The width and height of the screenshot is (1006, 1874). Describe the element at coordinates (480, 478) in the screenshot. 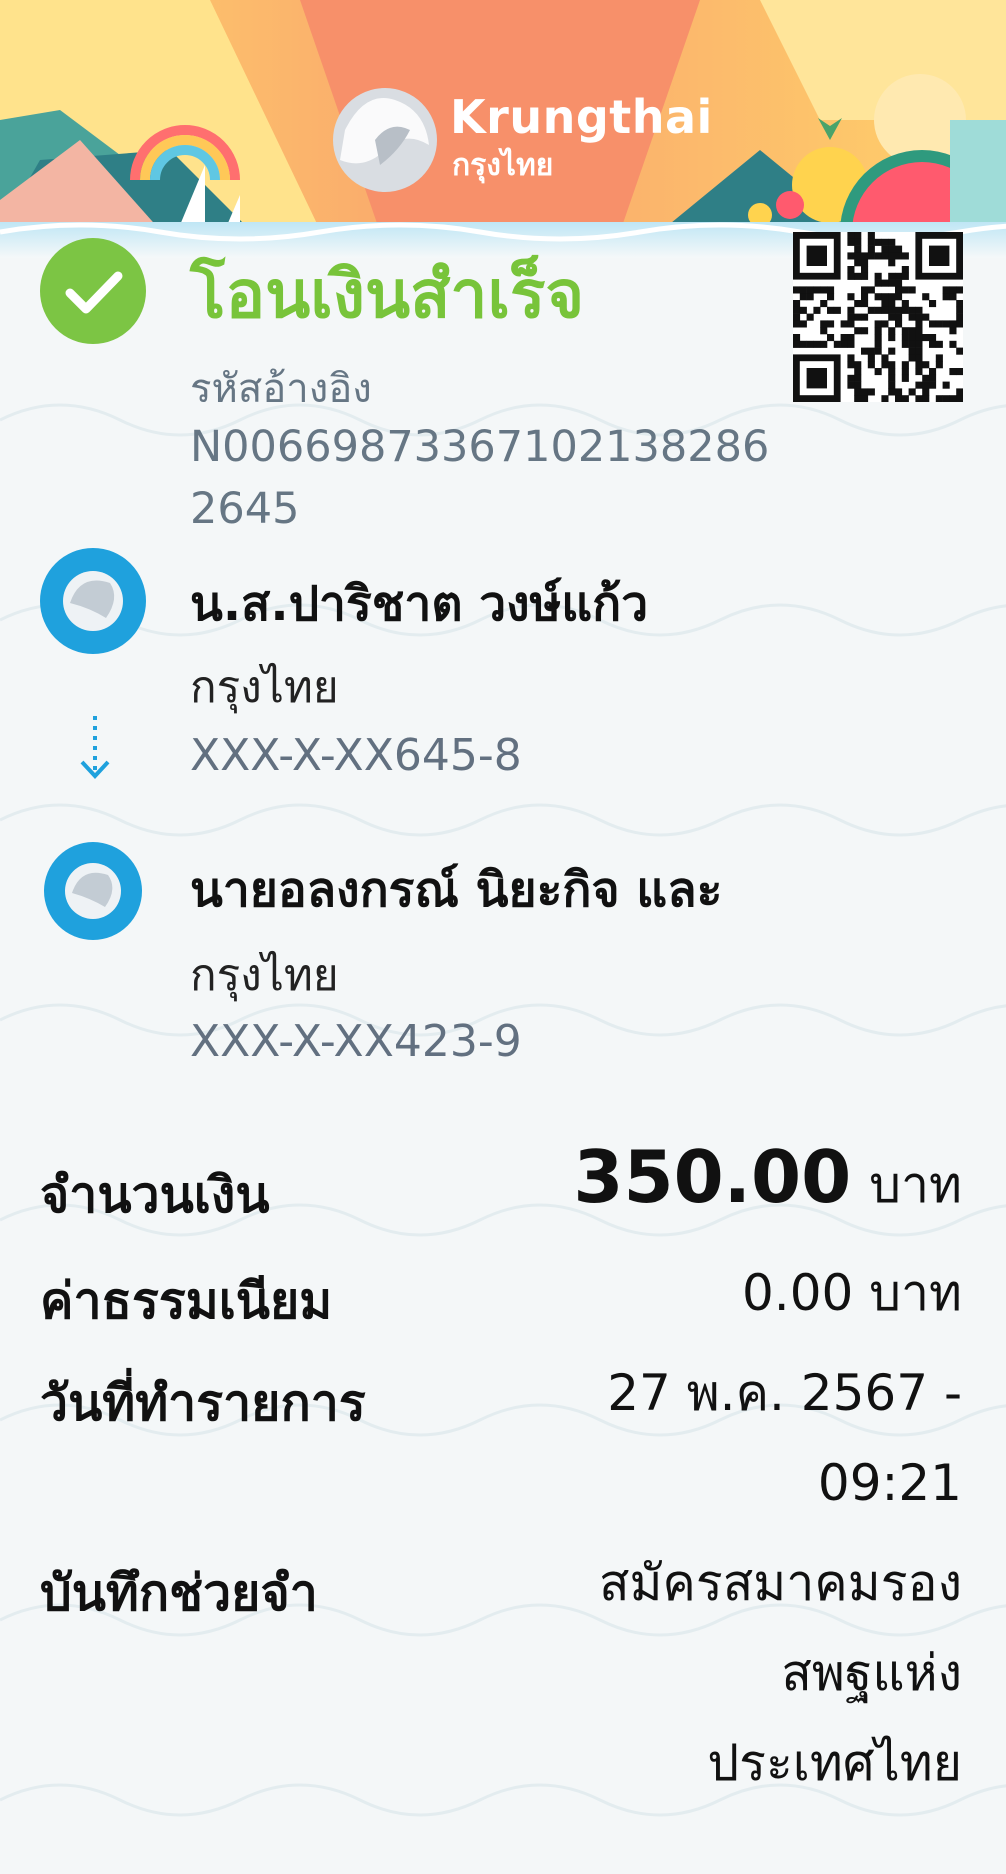

I see `reference-number: N006698733671021382862645` at that location.